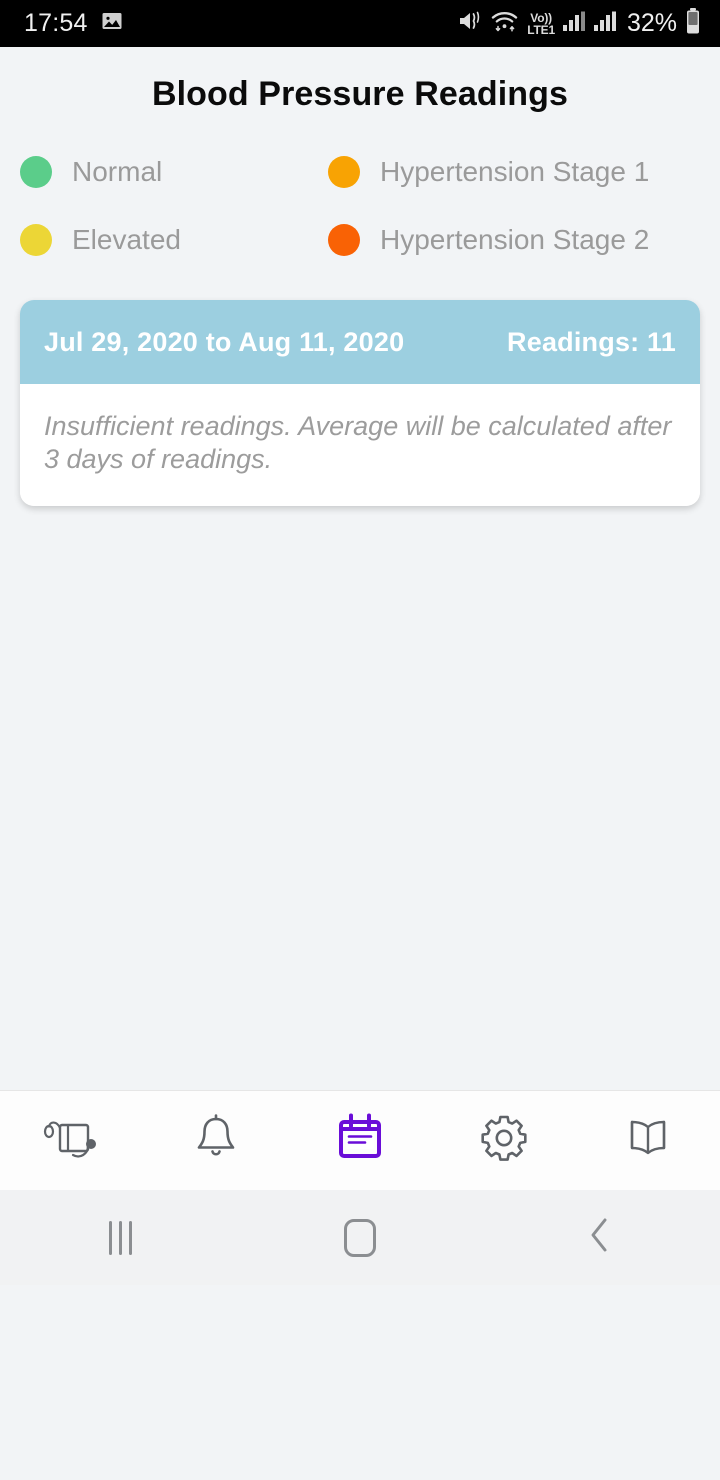 This screenshot has width=720, height=1480. Describe the element at coordinates (541, 29) in the screenshot. I see `volte-bottom-label: LTE1` at that location.